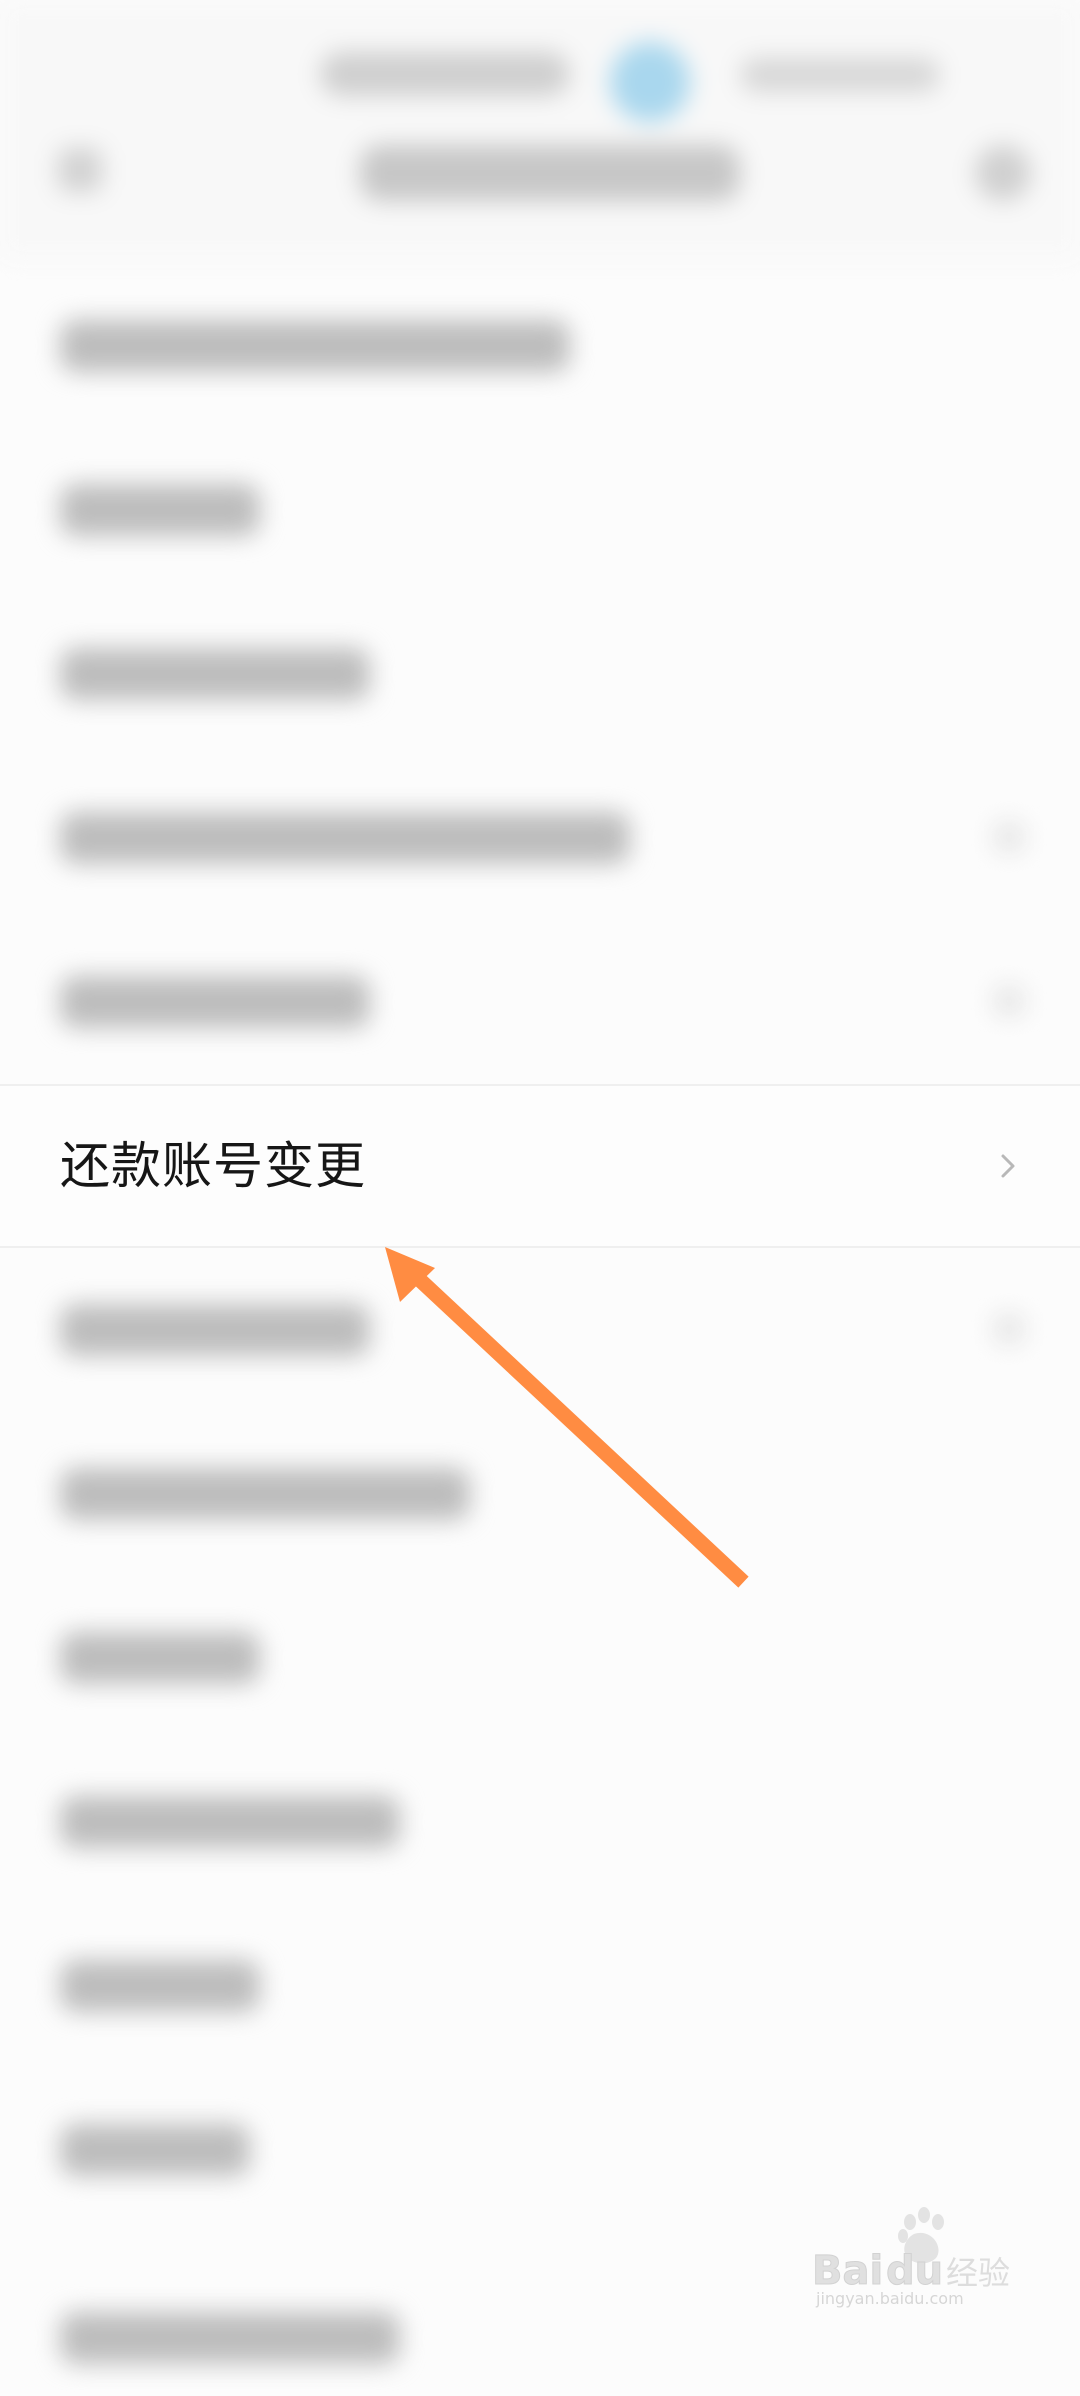 The width and height of the screenshot is (1080, 2396). What do you see at coordinates (1003, 173) in the screenshot?
I see `more-icon` at bounding box center [1003, 173].